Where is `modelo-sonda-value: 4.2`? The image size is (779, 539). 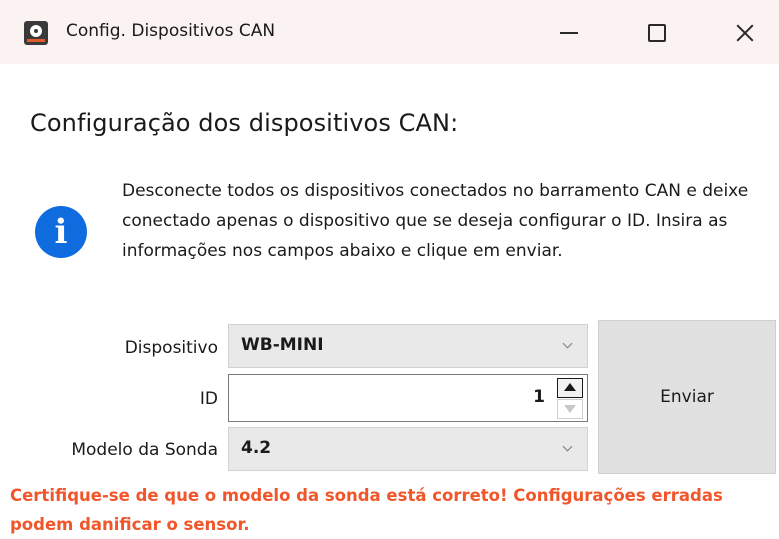 modelo-sonda-value: 4.2 is located at coordinates (256, 448).